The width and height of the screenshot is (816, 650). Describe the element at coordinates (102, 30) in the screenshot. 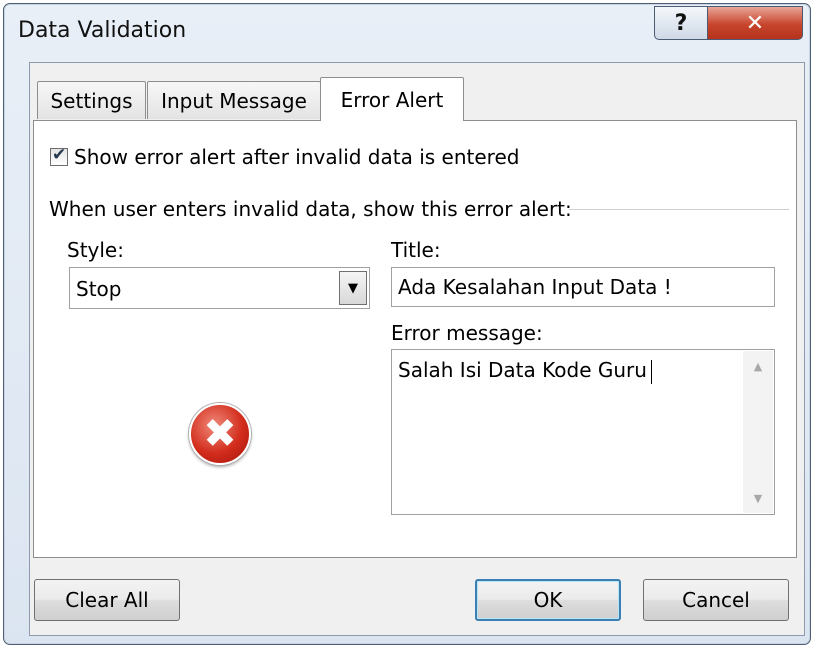

I see `window-title: Data Validation` at that location.